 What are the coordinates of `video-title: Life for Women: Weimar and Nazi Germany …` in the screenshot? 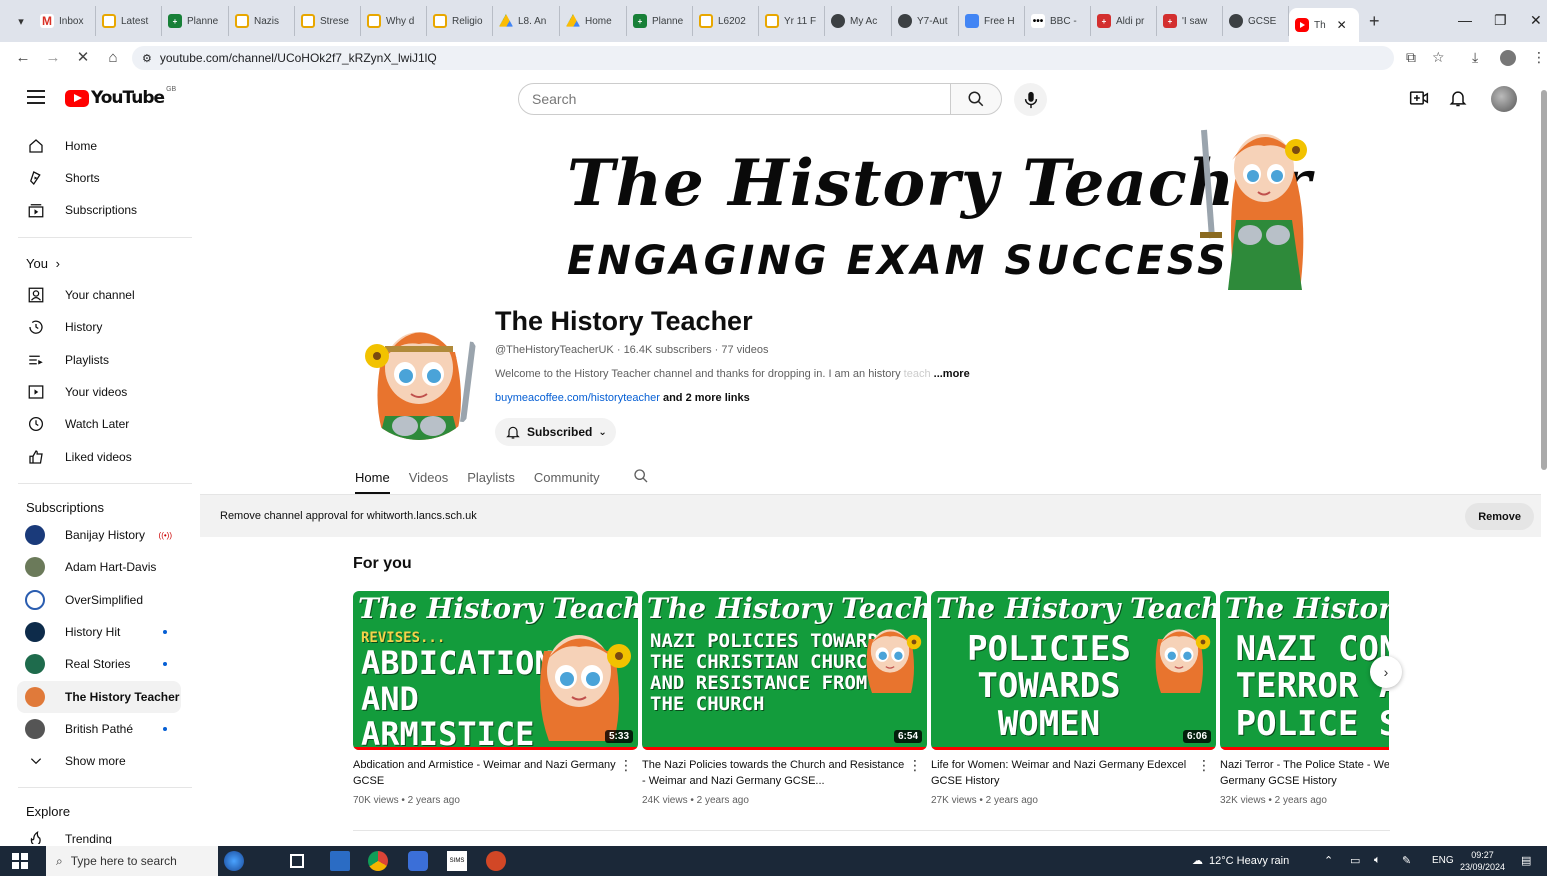 It's located at (1063, 773).